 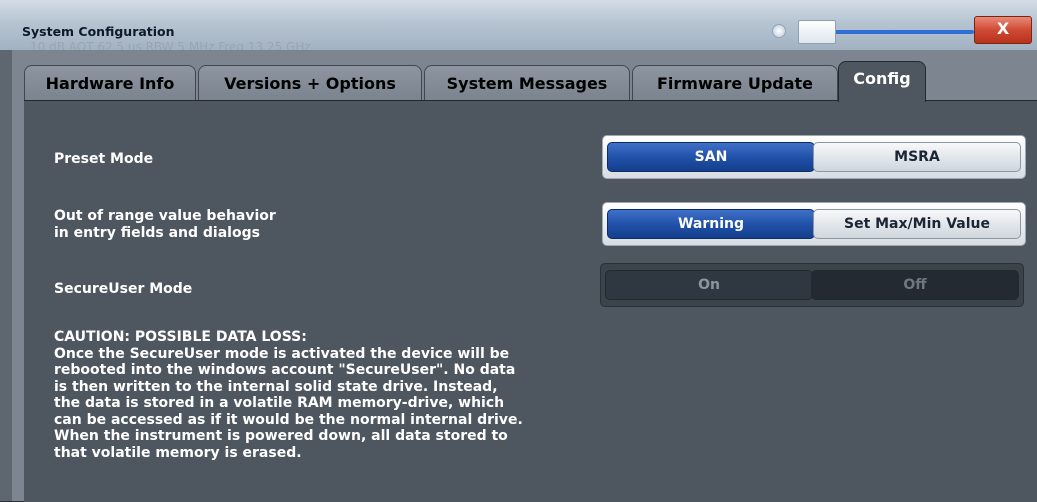 I want to click on preset-mode-label: Preset Mode, so click(x=104, y=159).